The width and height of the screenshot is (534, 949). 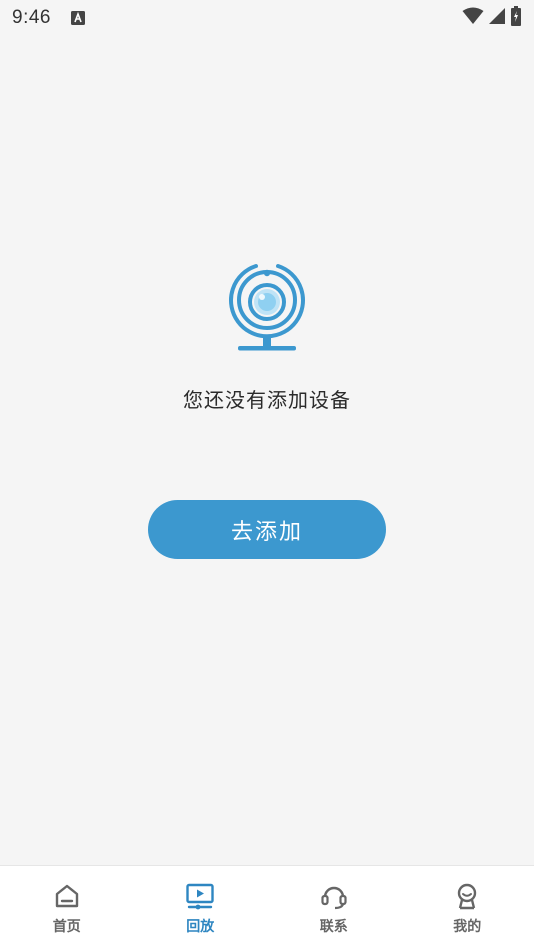 I want to click on nav-label-contact: 联系, so click(x=333, y=927).